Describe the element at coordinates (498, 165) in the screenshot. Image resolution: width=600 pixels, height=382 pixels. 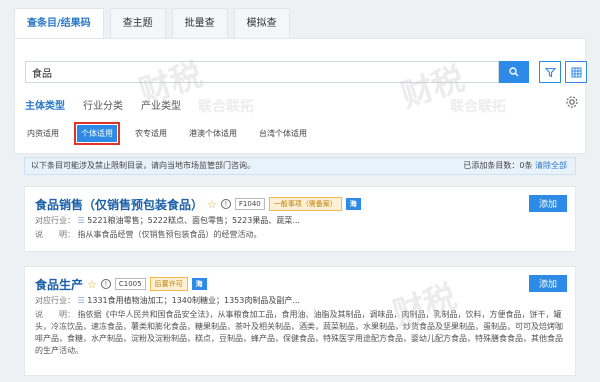
I see `added-count-text: 已添加条目数：0条` at that location.